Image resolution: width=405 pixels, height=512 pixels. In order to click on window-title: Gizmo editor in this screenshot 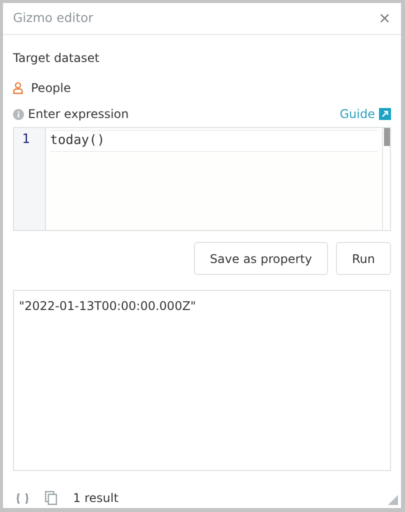, I will do `click(53, 18)`.